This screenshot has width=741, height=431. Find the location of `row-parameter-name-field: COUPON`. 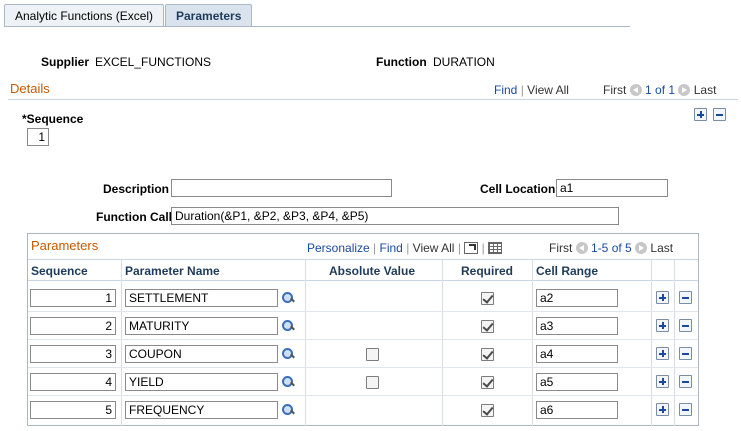

row-parameter-name-field: COUPON is located at coordinates (201, 354).